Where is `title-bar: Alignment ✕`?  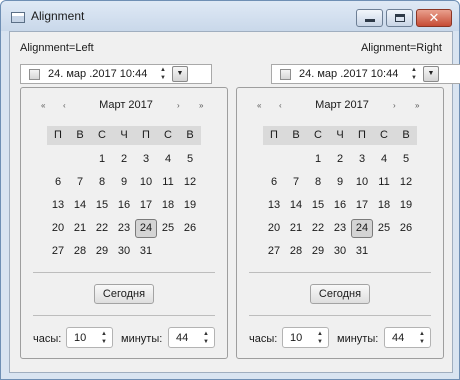
title-bar: Alignment ✕ is located at coordinates (230, 16).